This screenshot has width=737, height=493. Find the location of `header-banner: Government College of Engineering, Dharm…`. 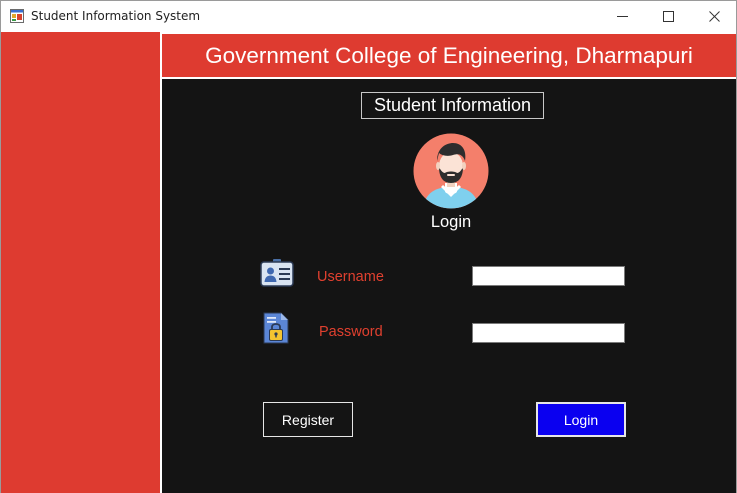

header-banner: Government College of Engineering, Dharm… is located at coordinates (449, 55).